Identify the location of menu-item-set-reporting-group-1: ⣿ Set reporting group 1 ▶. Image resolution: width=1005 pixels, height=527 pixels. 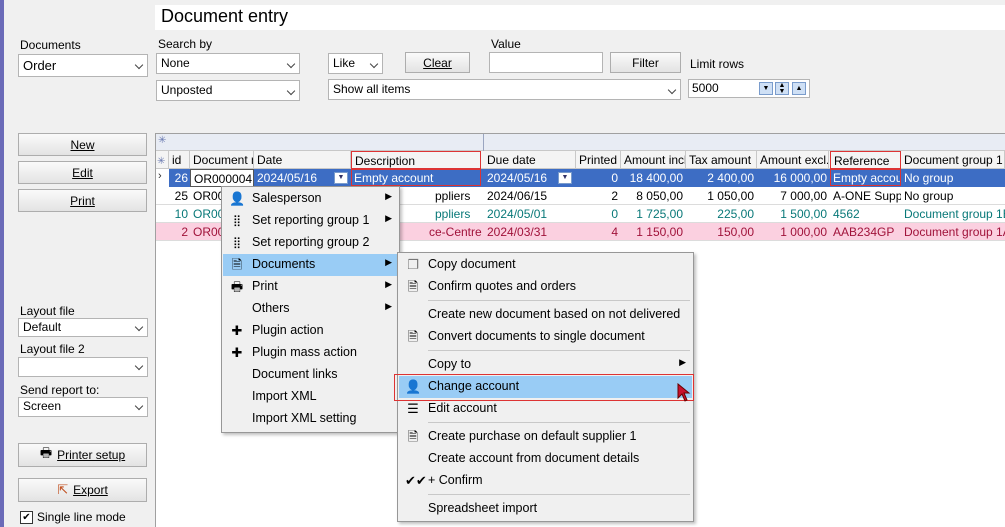
(310, 221).